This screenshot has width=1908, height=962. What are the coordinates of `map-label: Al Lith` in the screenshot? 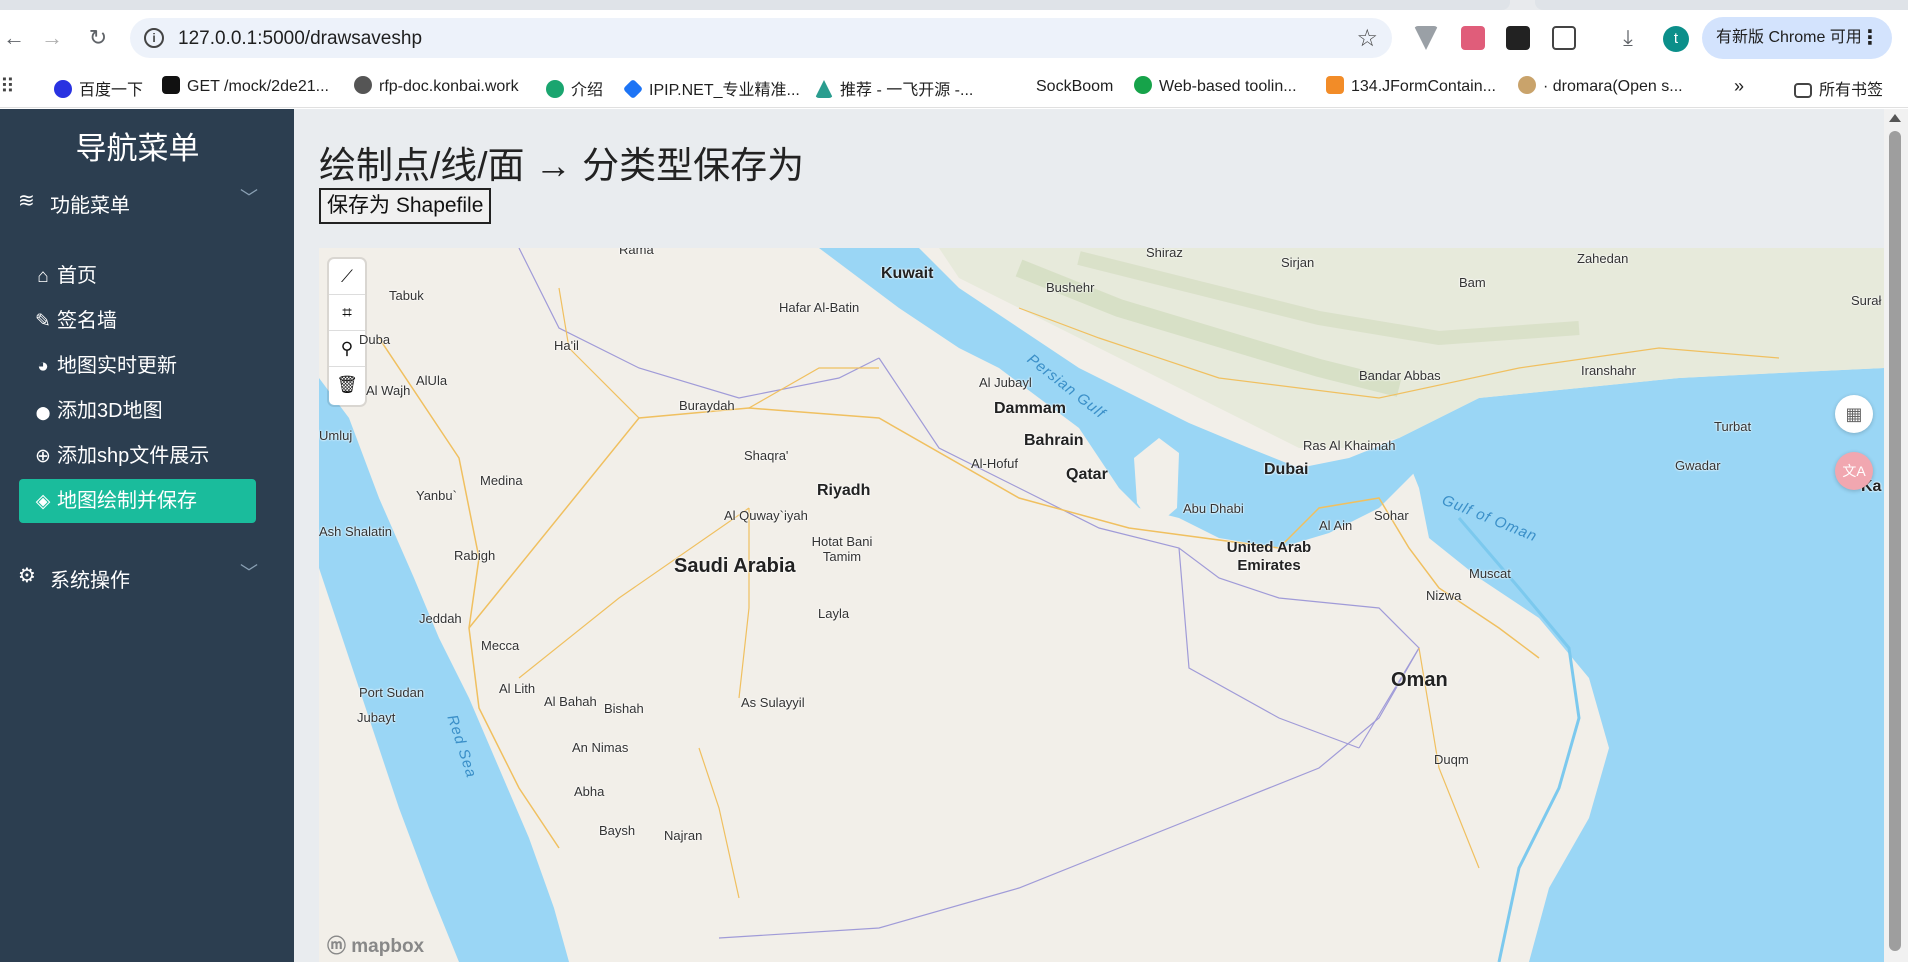 It's located at (517, 688).